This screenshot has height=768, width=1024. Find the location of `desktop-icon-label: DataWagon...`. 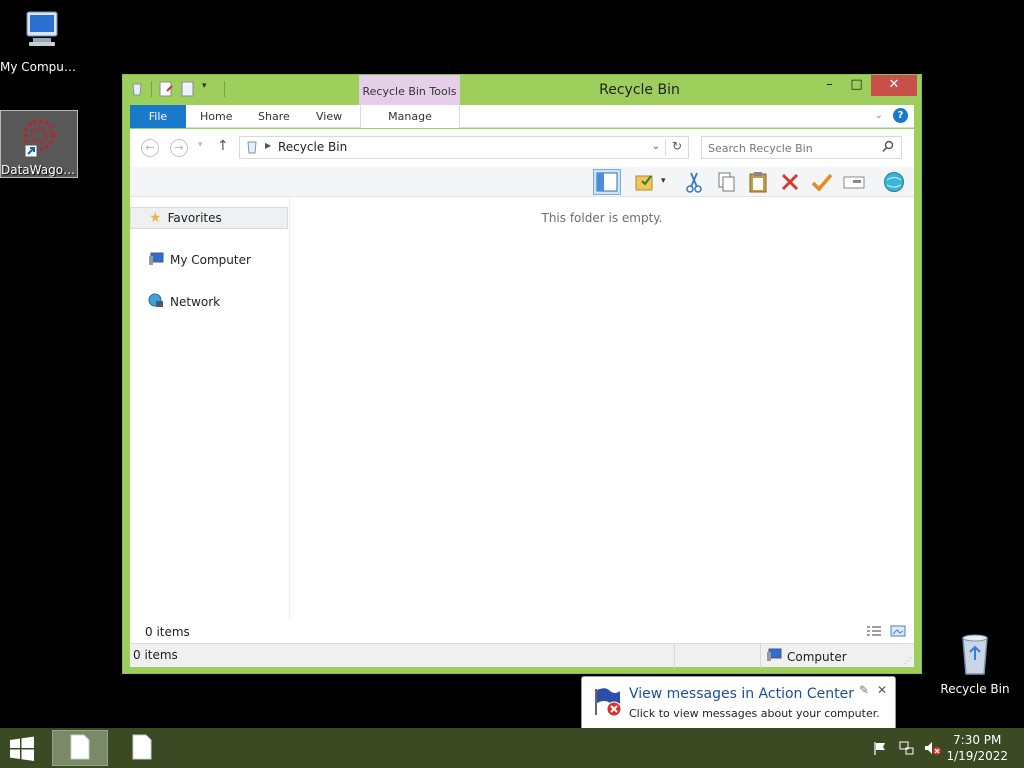

desktop-icon-label: DataWagon... is located at coordinates (39, 170).